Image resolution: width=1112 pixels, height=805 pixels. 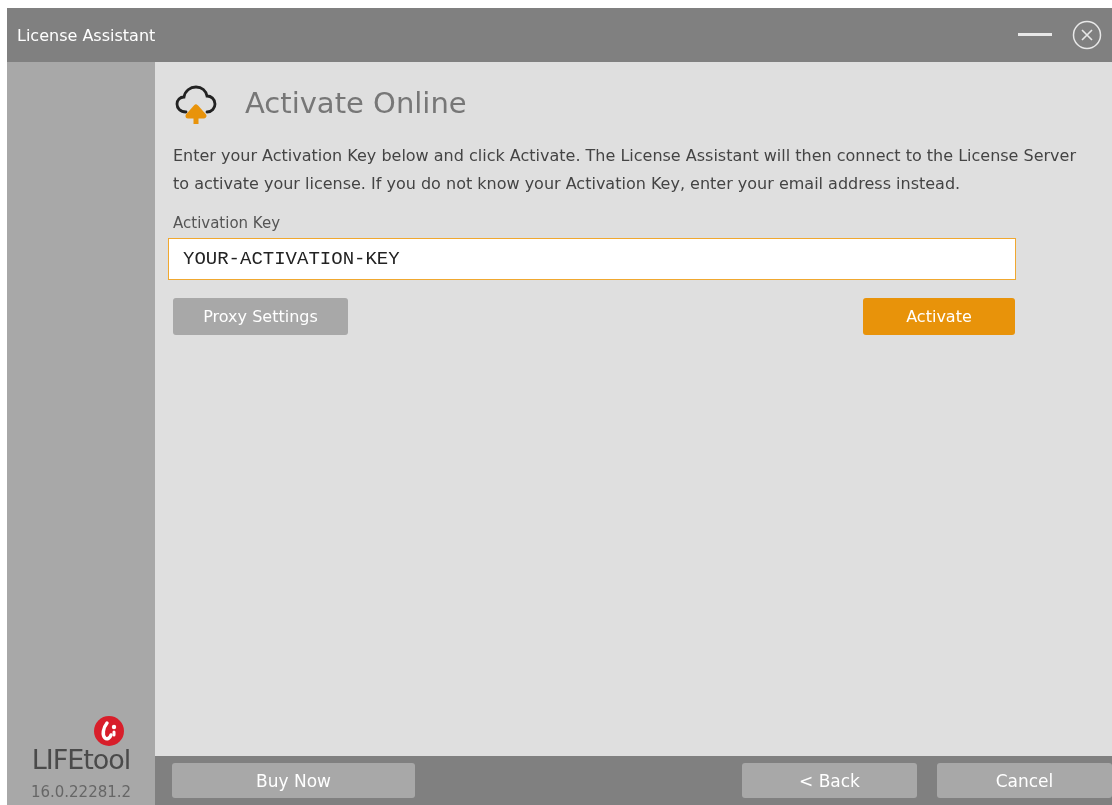 What do you see at coordinates (1024, 780) in the screenshot?
I see `footer-button: Cancel` at bounding box center [1024, 780].